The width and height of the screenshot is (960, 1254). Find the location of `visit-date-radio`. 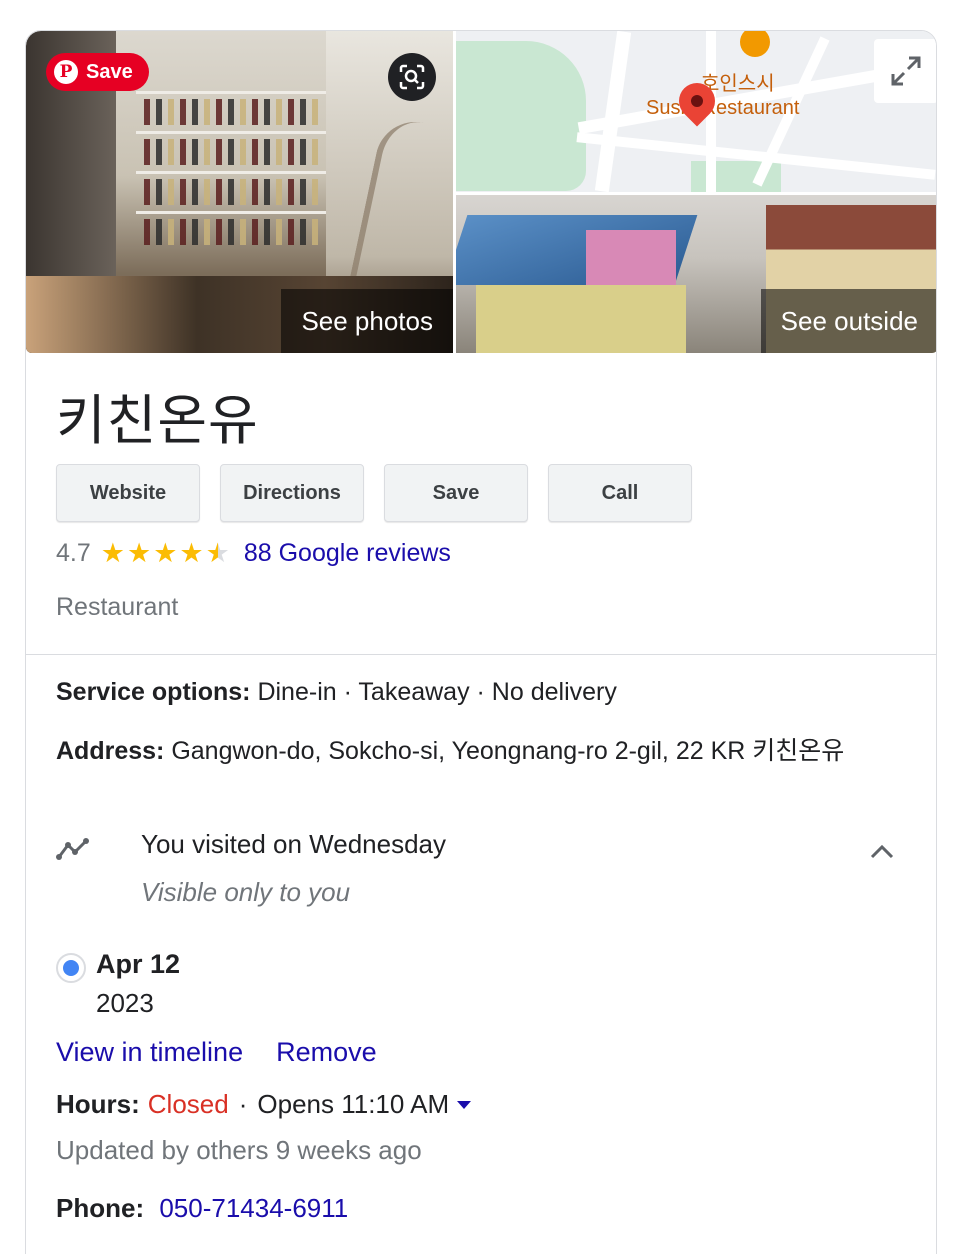

visit-date-radio is located at coordinates (71, 968).